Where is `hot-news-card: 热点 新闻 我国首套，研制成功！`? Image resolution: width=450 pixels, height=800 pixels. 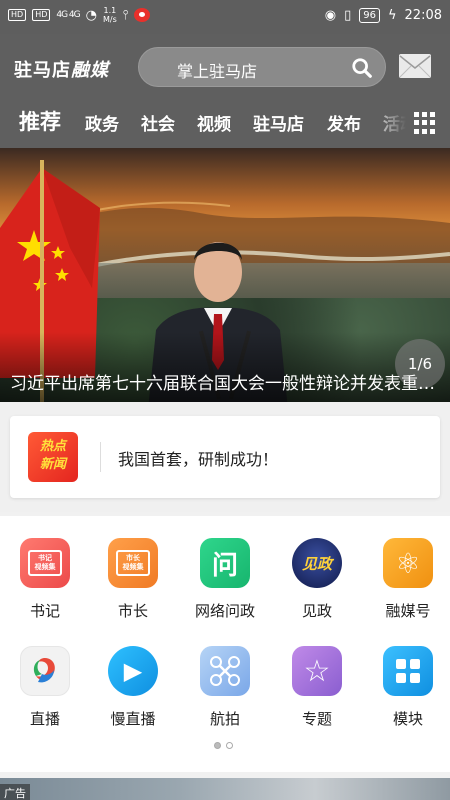
hot-news-card: 热点 新闻 我国首套，研制成功！ is located at coordinates (225, 457).